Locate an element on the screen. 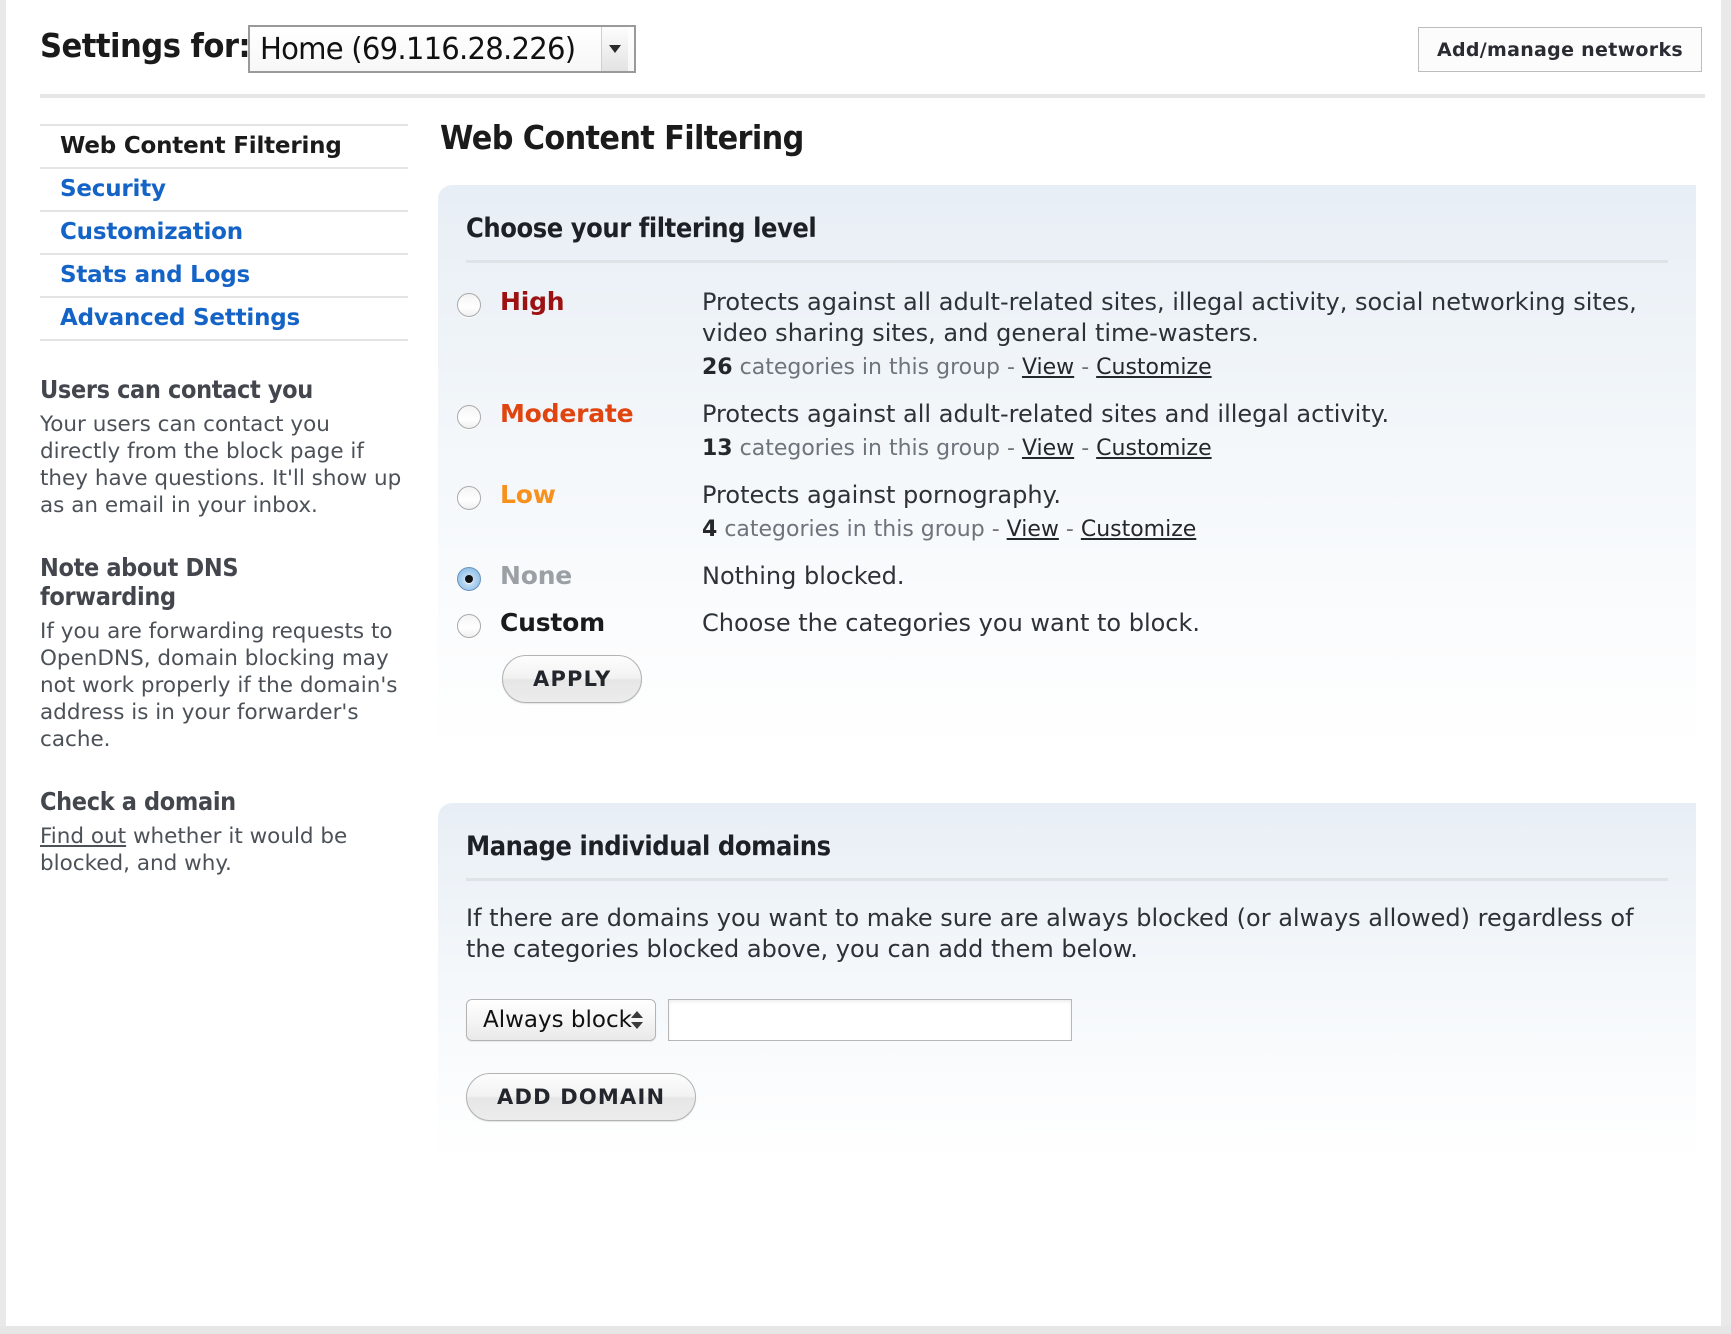 Image resolution: width=1731 pixels, height=1334 pixels. sidebar-item-advanced-settings: Advanced Settings is located at coordinates (224, 319).